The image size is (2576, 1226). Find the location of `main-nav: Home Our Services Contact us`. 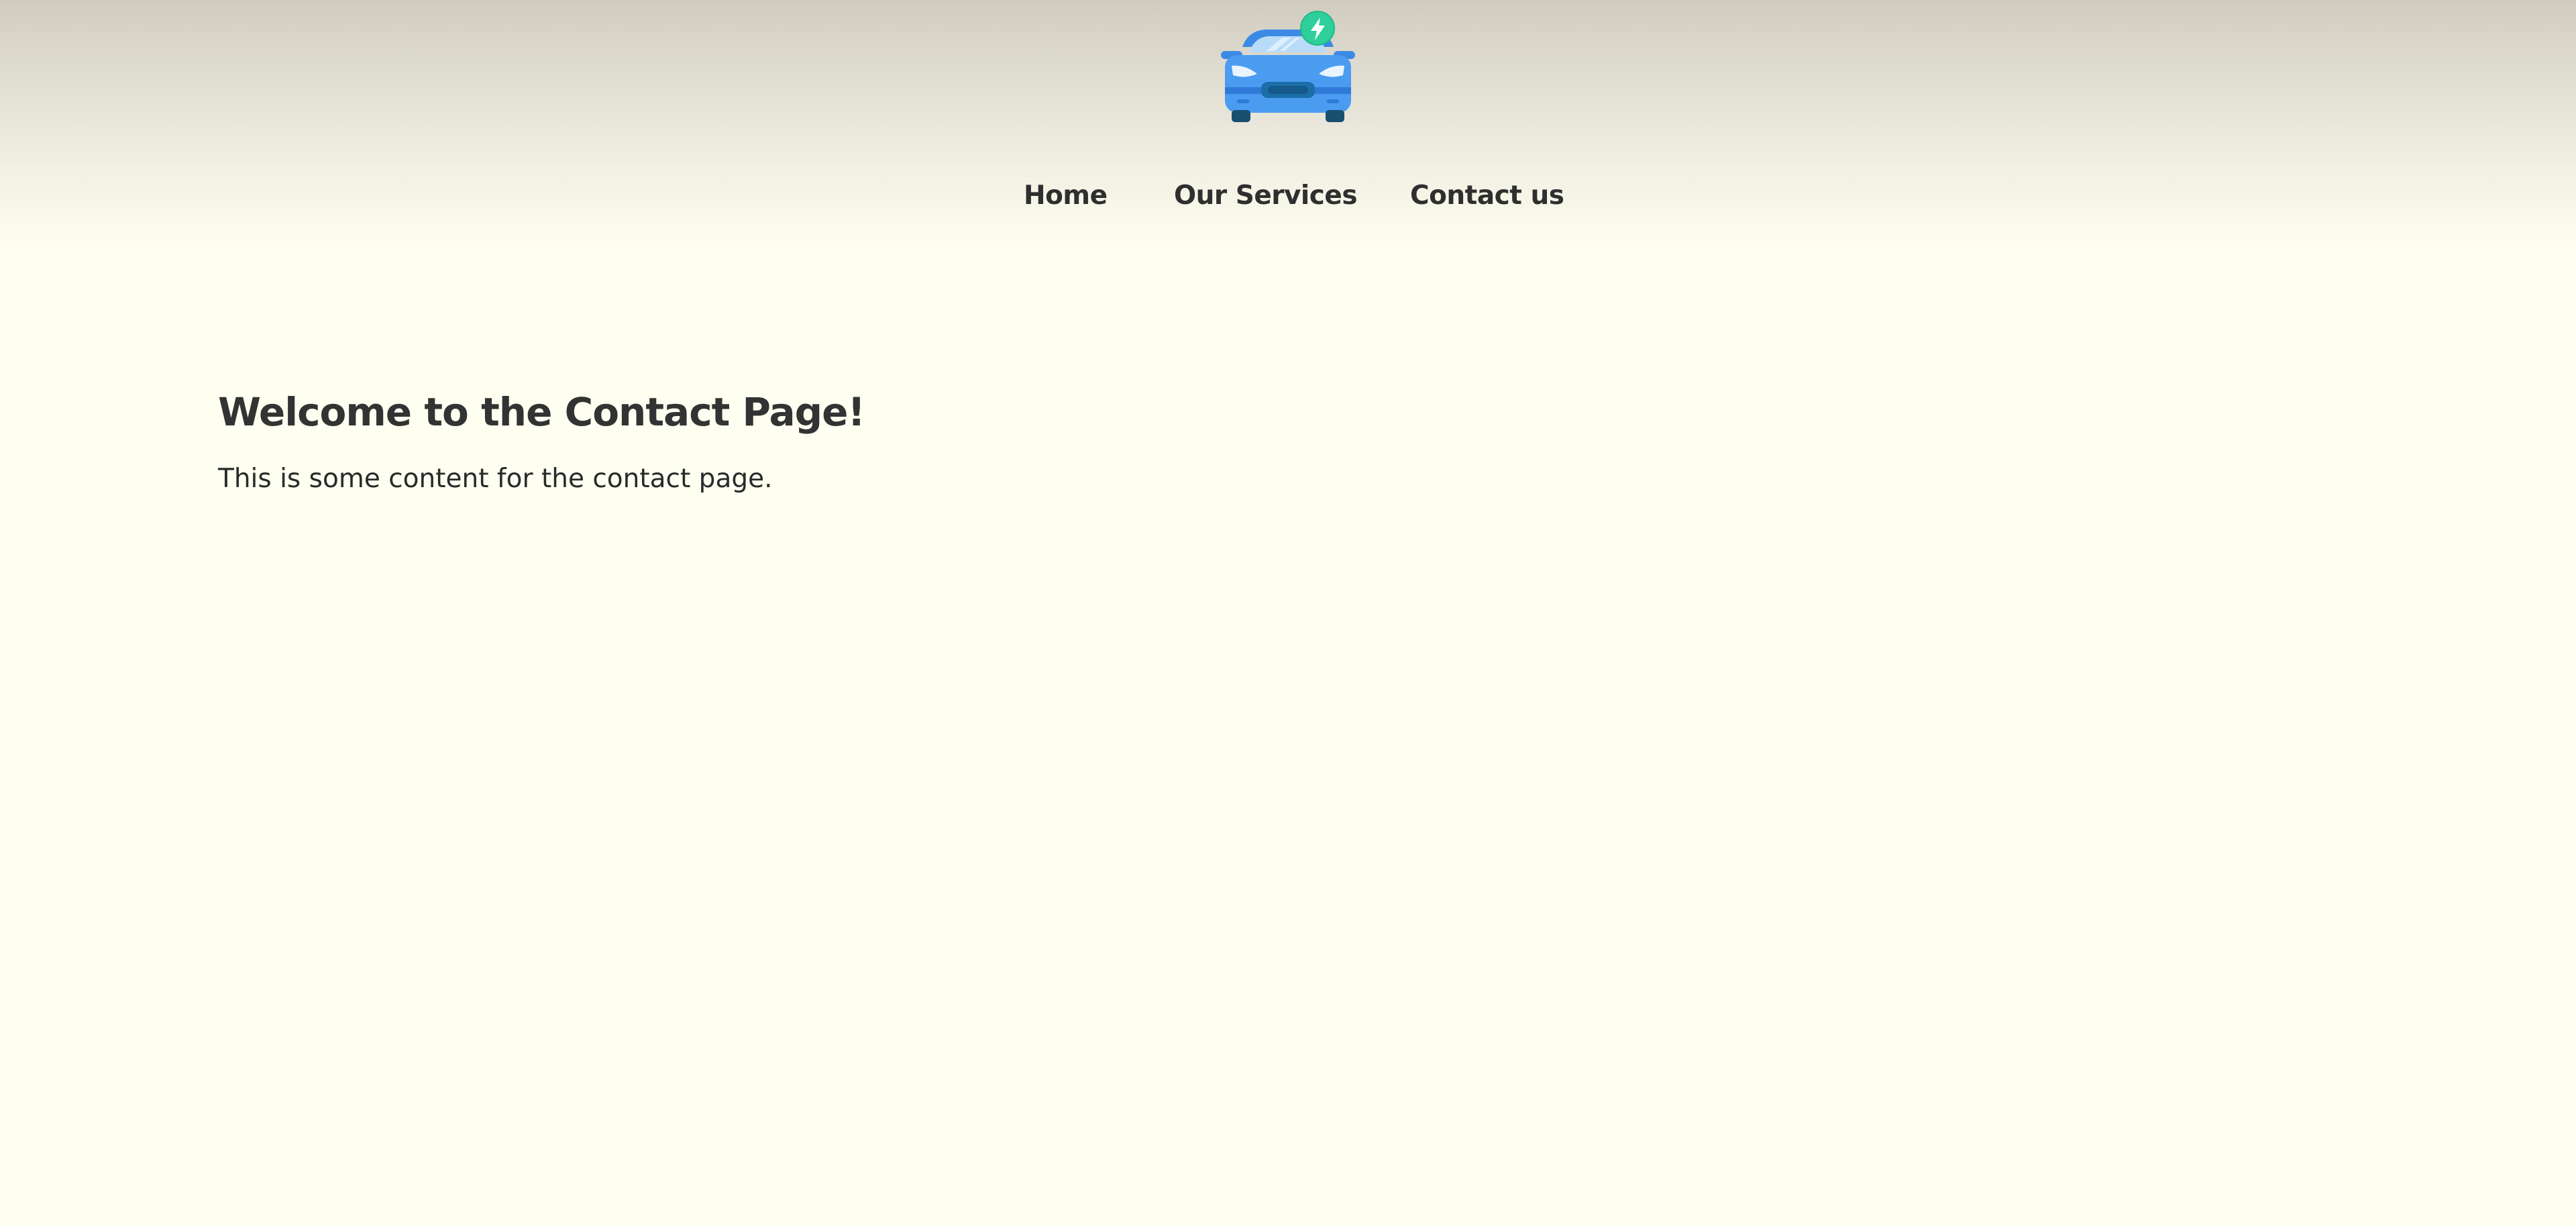

main-nav: Home Our Services Contact us is located at coordinates (1288, 196).